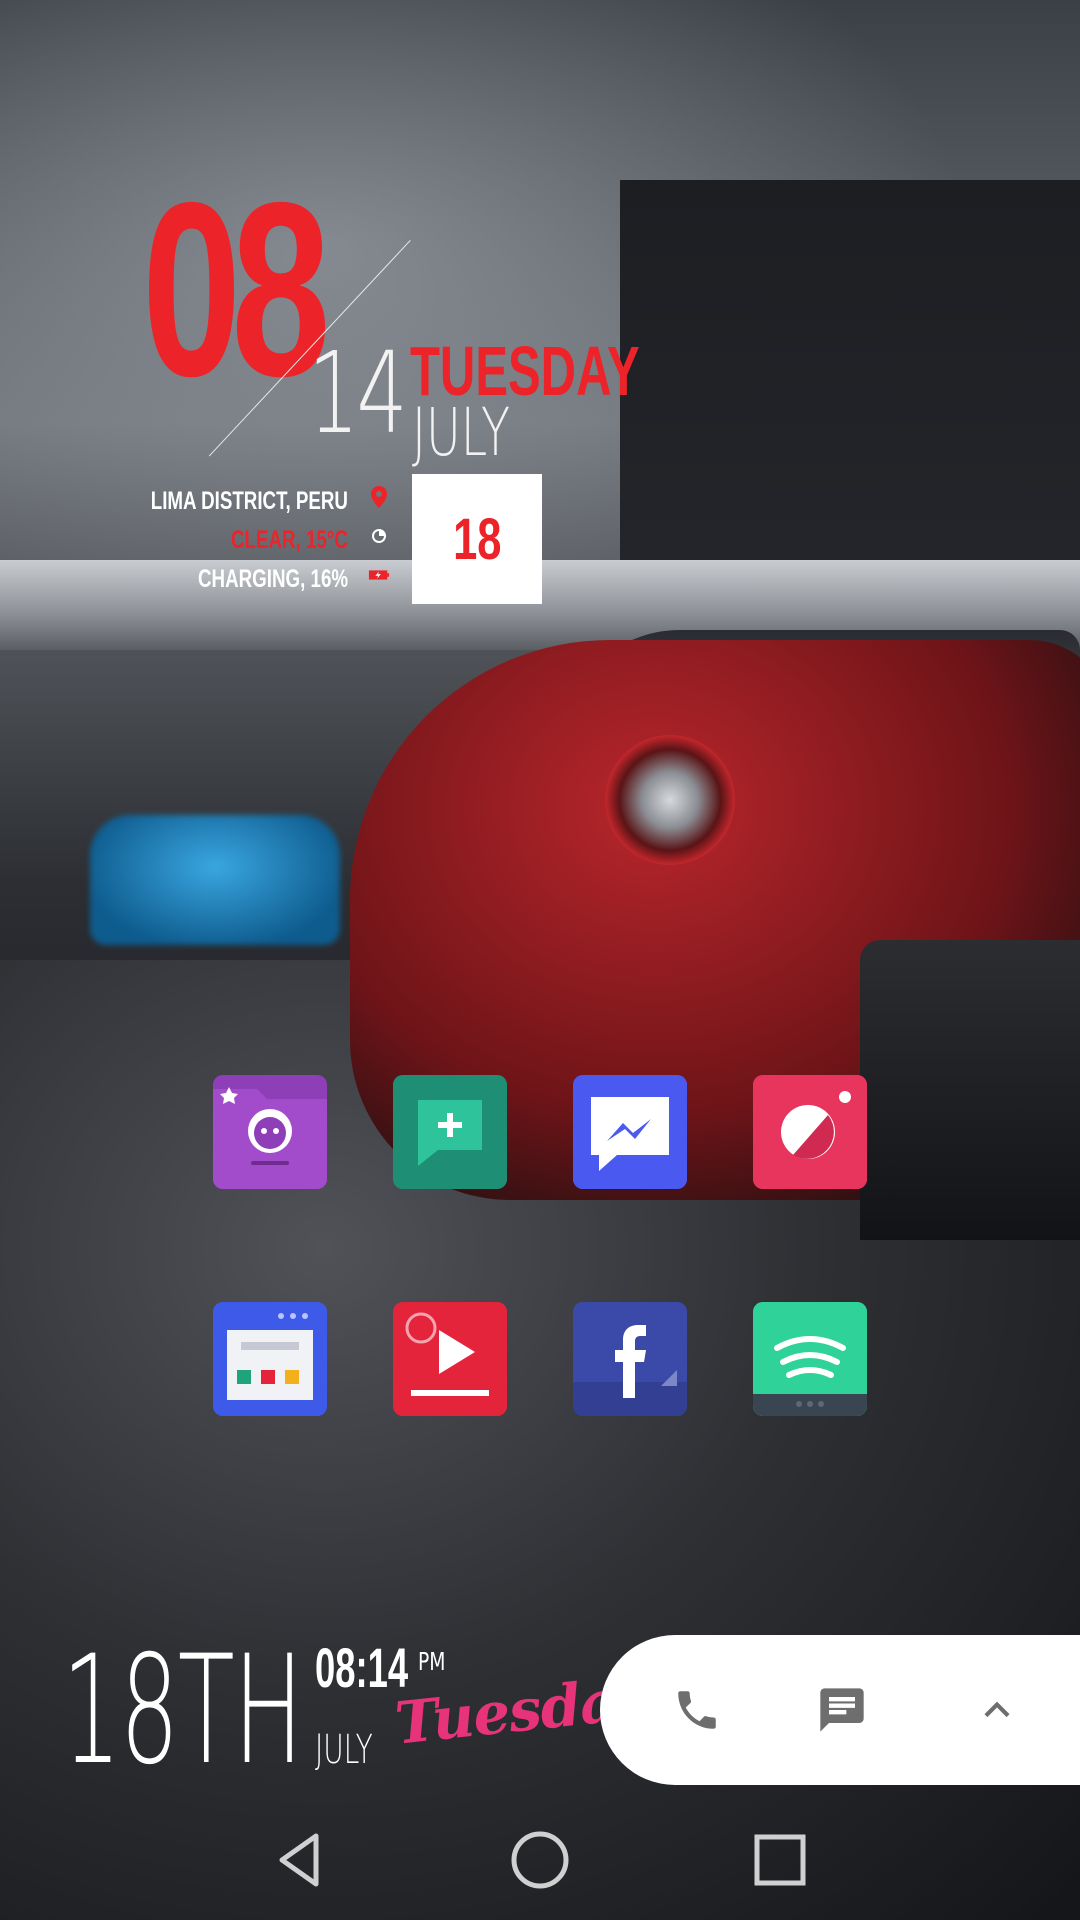  Describe the element at coordinates (249, 500) in the screenshot. I see `location-text: LIMA DISTRICT, PERU` at that location.